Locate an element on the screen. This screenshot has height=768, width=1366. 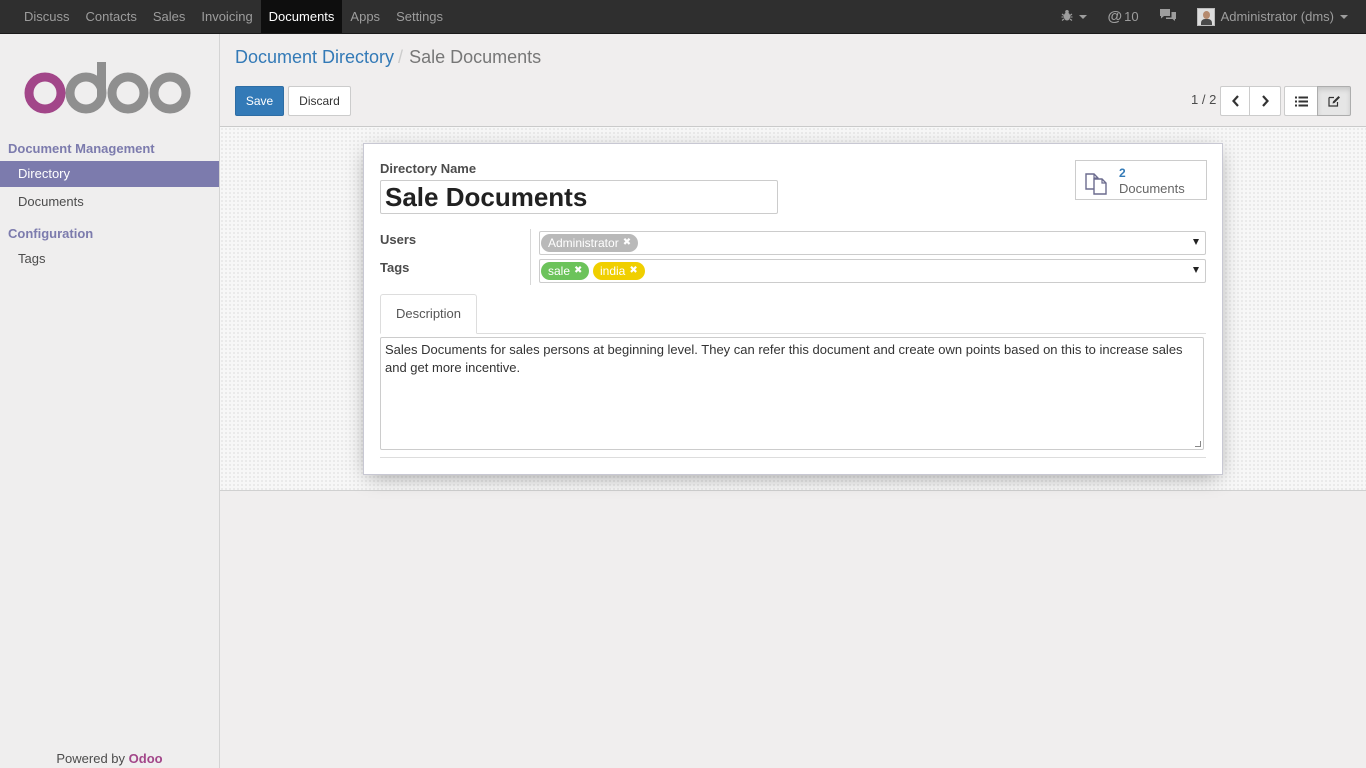
user-tag-label: Administrator is located at coordinates (583, 243).